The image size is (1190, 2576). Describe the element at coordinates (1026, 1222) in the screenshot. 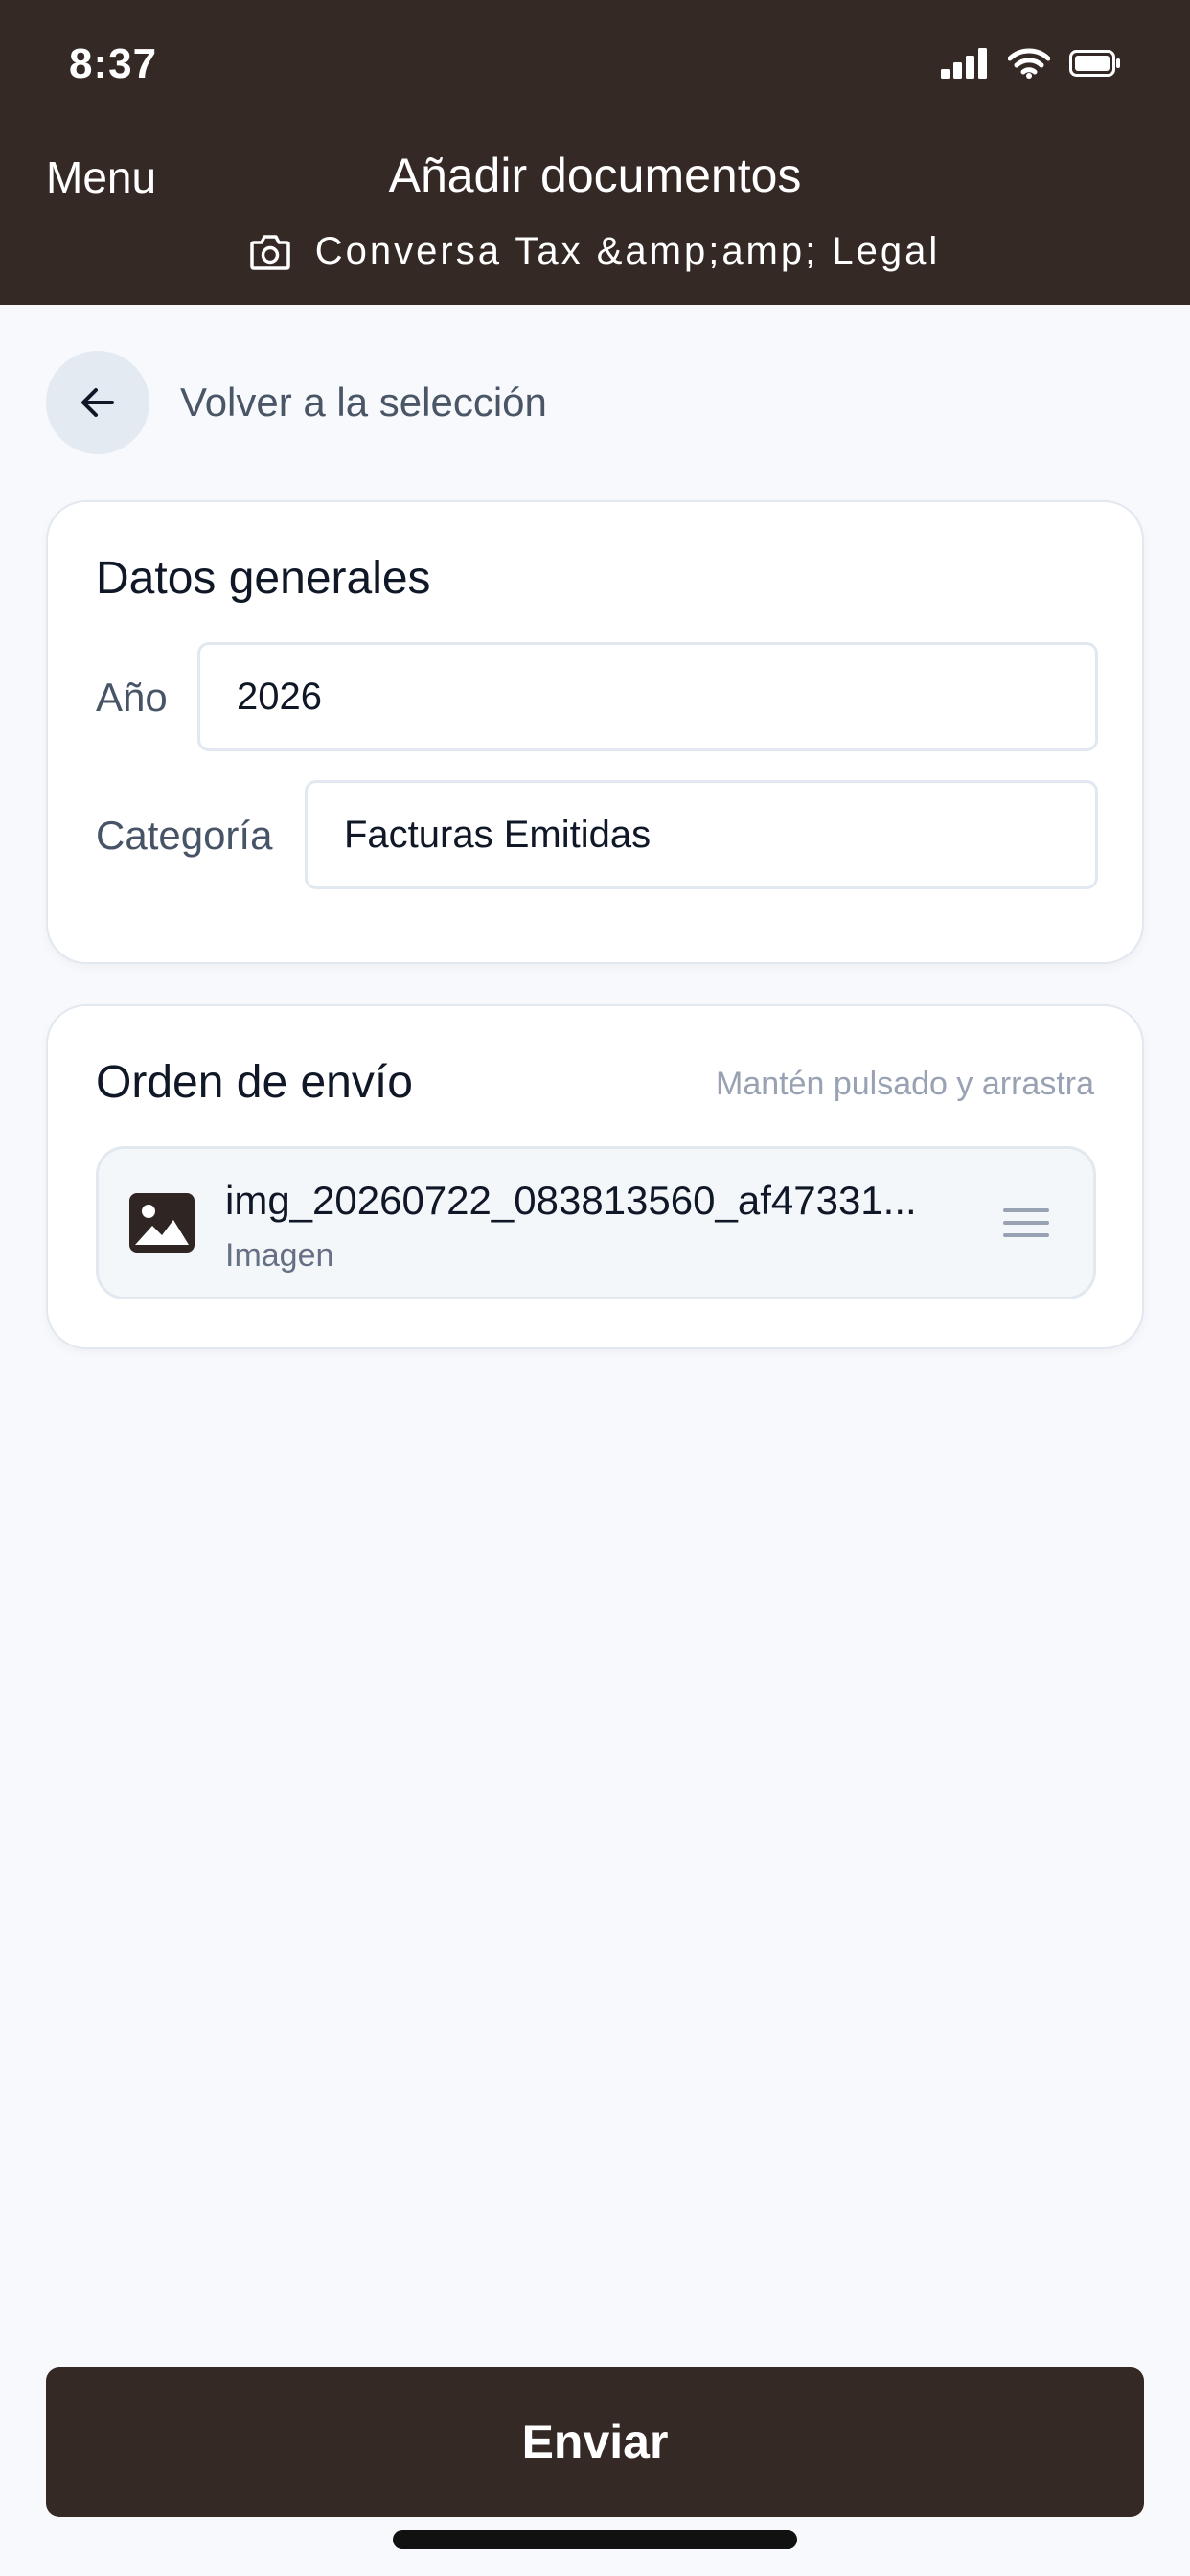

I see `drag-handle-icon` at that location.